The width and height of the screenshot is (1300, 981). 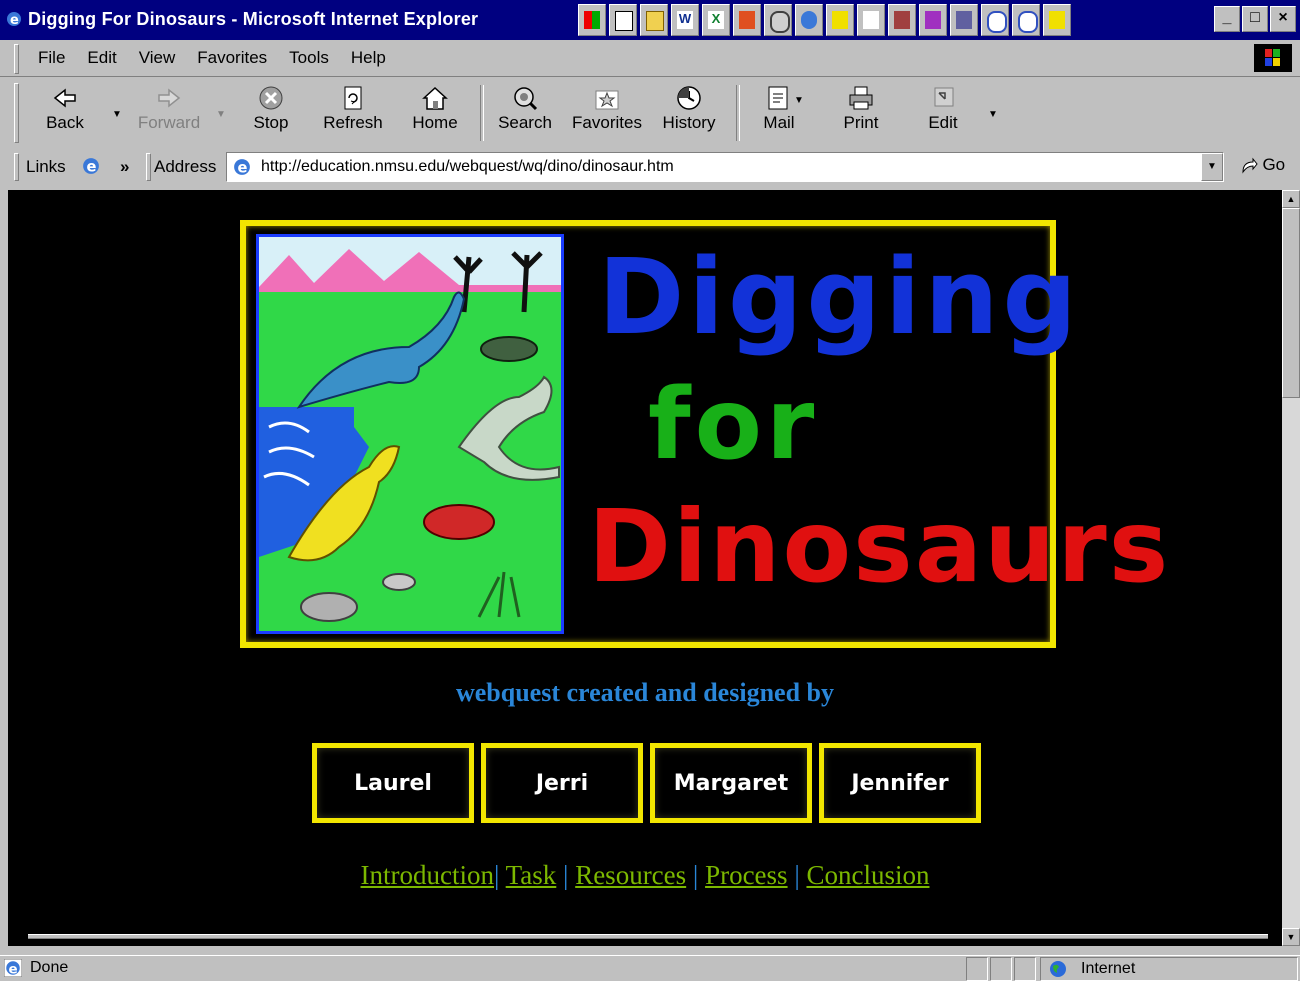 I want to click on search-button: Search, so click(x=525, y=108).